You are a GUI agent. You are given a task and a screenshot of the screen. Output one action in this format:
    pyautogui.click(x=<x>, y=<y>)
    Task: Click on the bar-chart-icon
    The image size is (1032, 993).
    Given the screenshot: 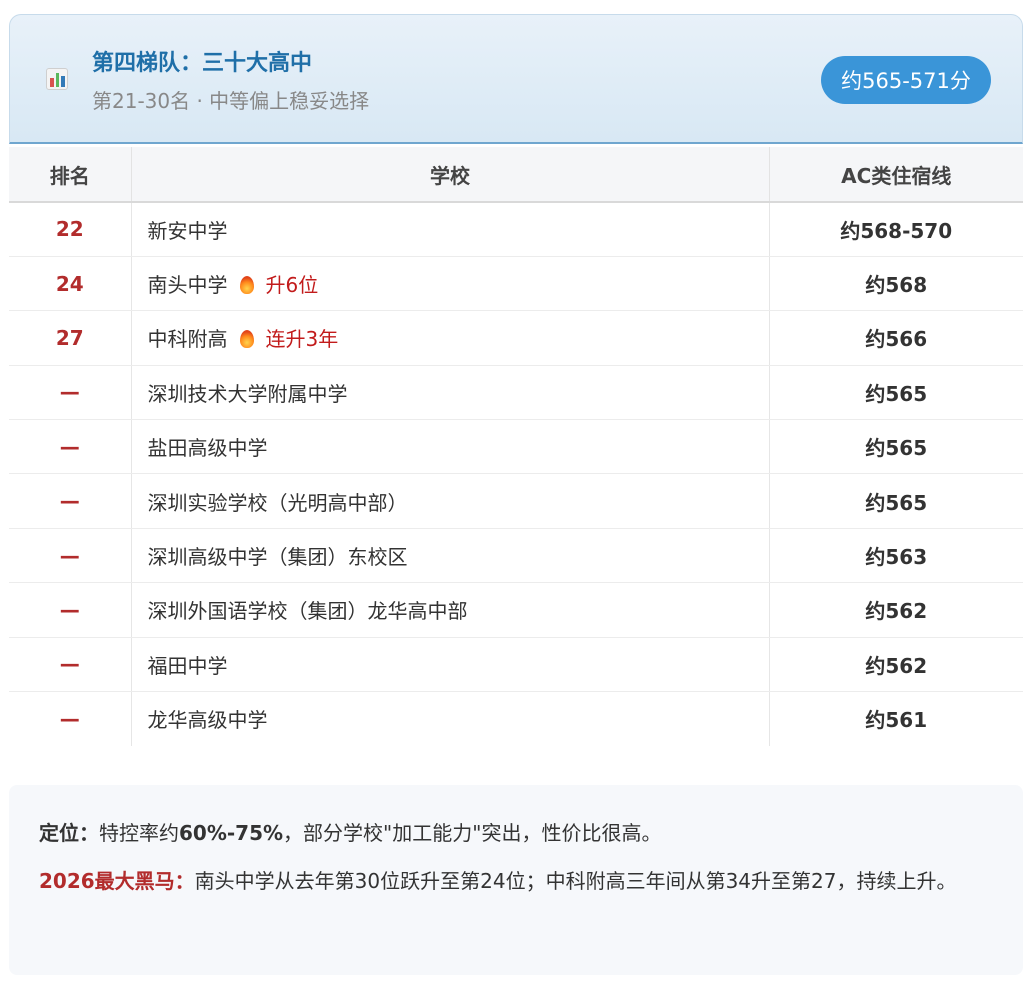 What is the action you would take?
    pyautogui.click(x=57, y=79)
    